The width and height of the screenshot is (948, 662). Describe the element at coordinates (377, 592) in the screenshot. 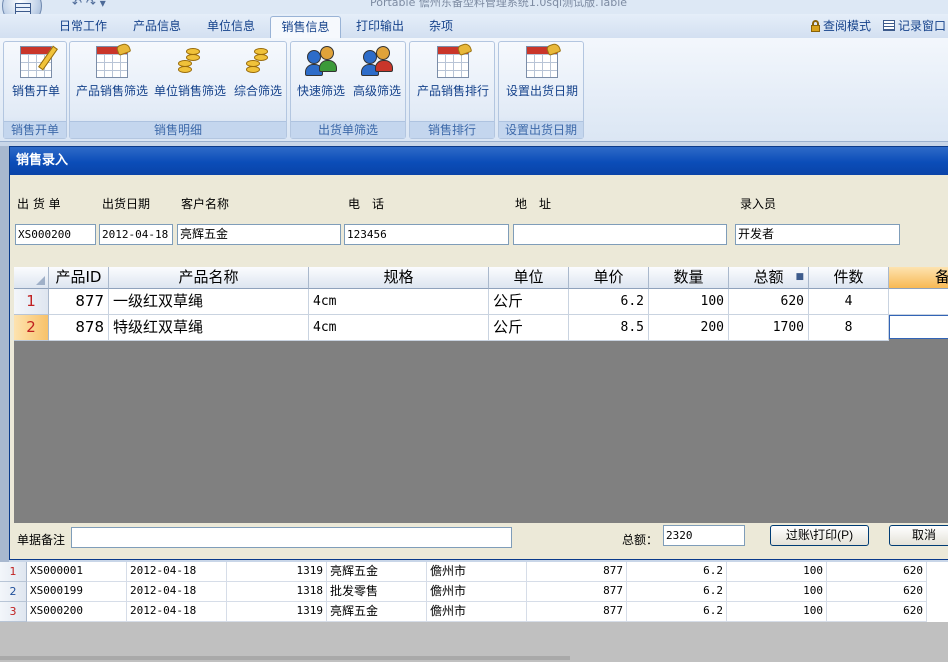

I see `cell-customer: 批发零售` at that location.